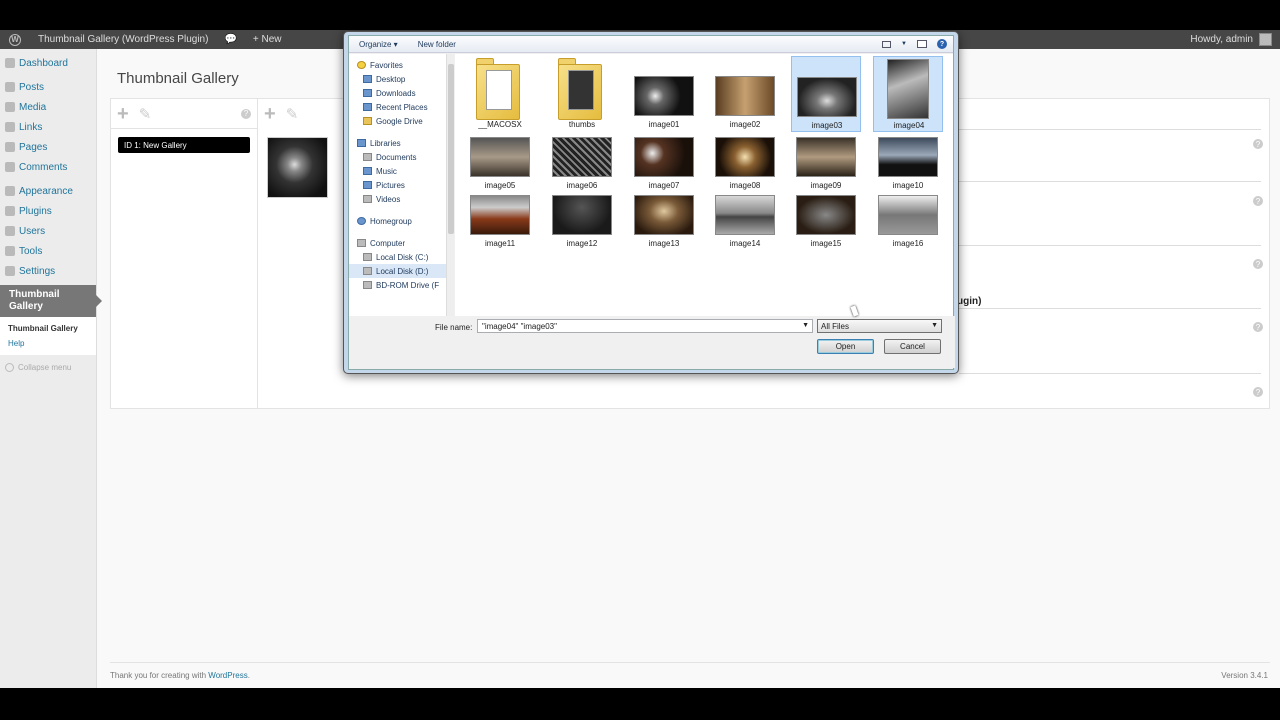 Image resolution: width=1280 pixels, height=720 pixels. Describe the element at coordinates (908, 230) in the screenshot. I see `image-file-item: image16` at that location.